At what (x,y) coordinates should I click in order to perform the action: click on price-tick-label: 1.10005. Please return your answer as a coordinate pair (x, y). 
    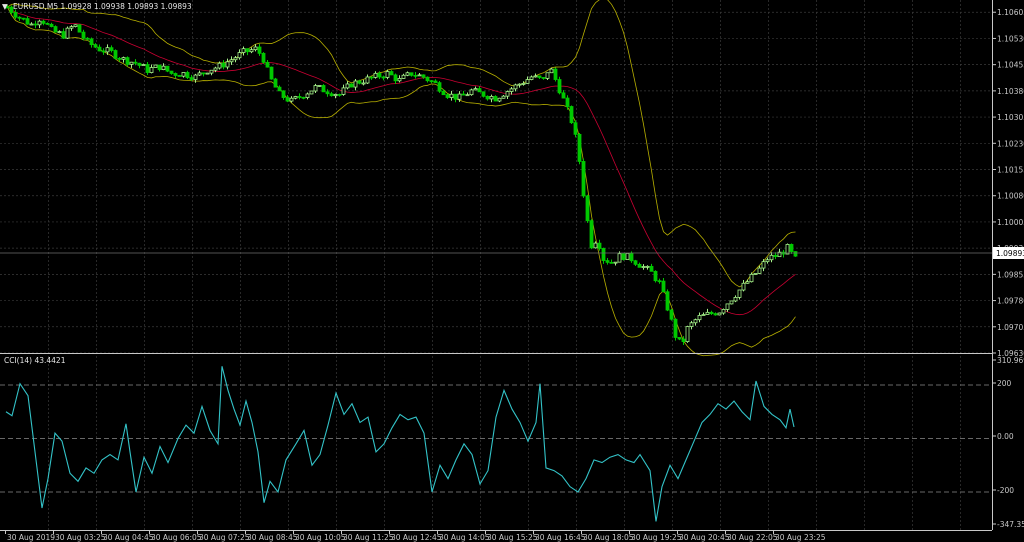
    Looking at the image, I should click on (1010, 222).